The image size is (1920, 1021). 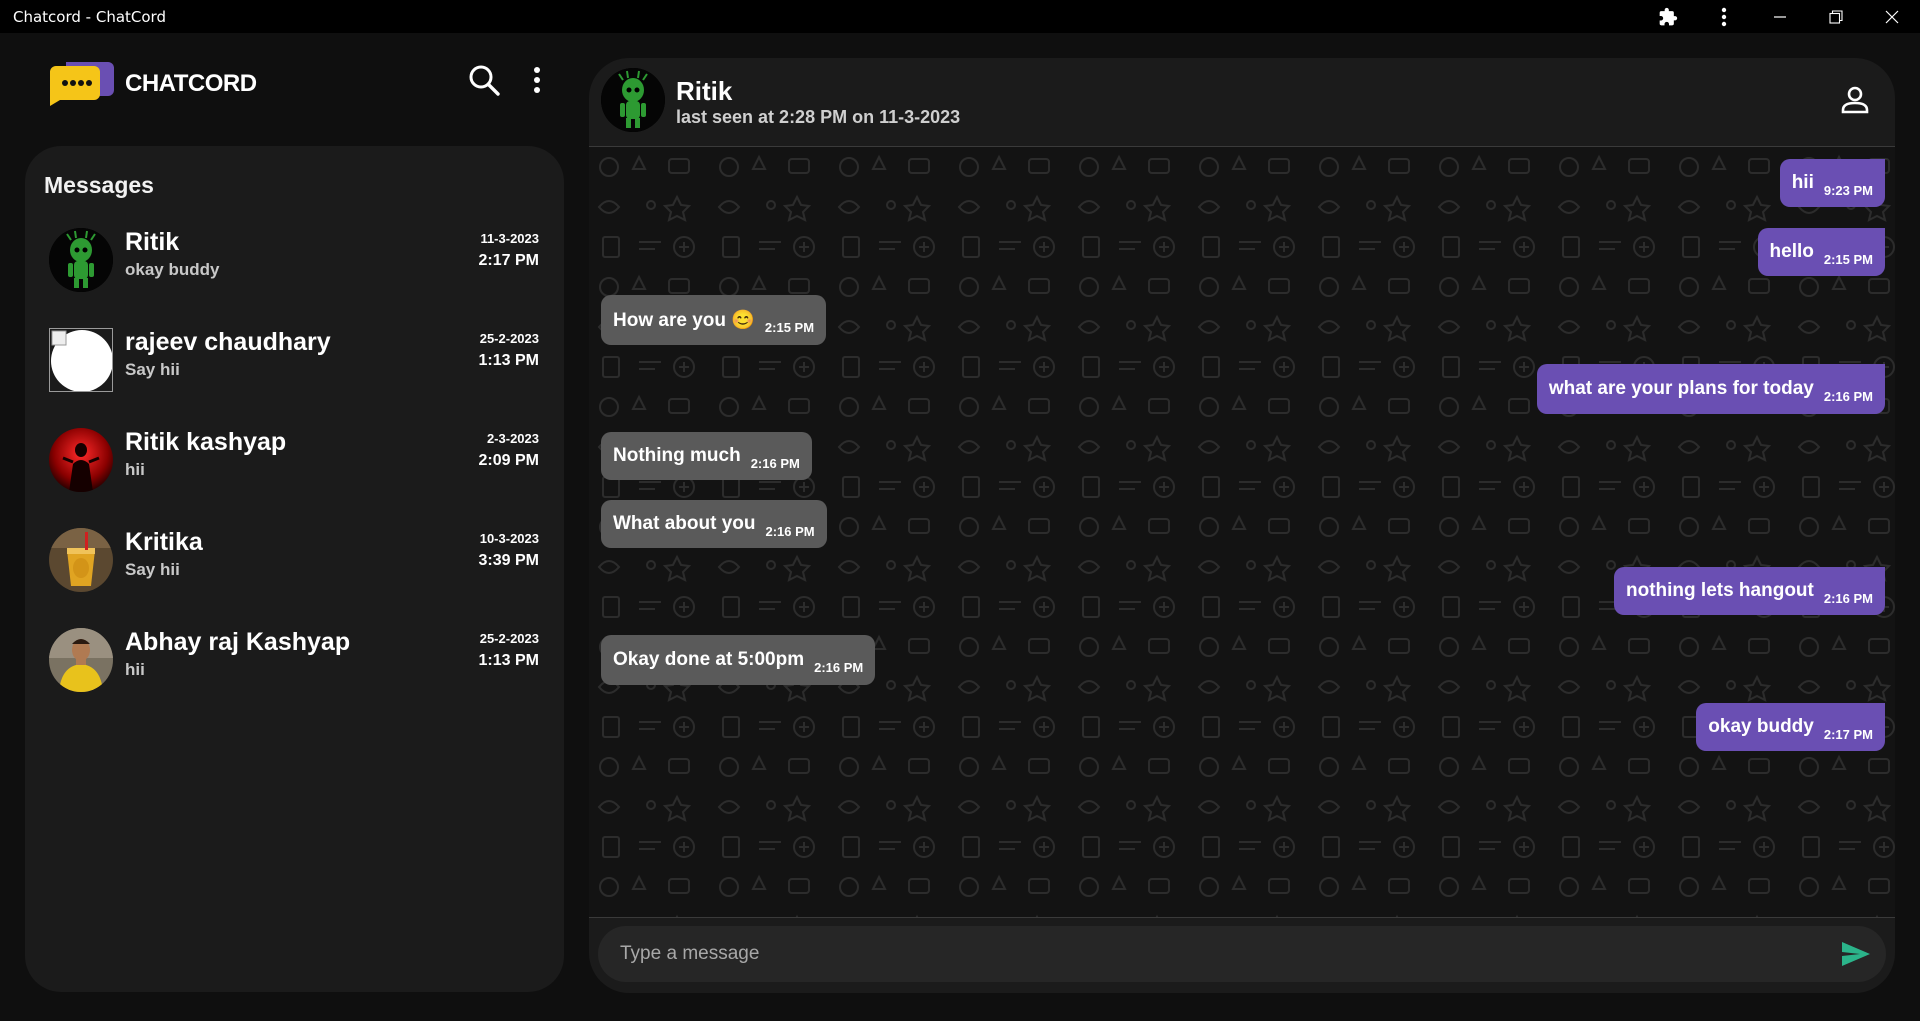 I want to click on message-date: 2-3-2023, so click(x=512, y=438).